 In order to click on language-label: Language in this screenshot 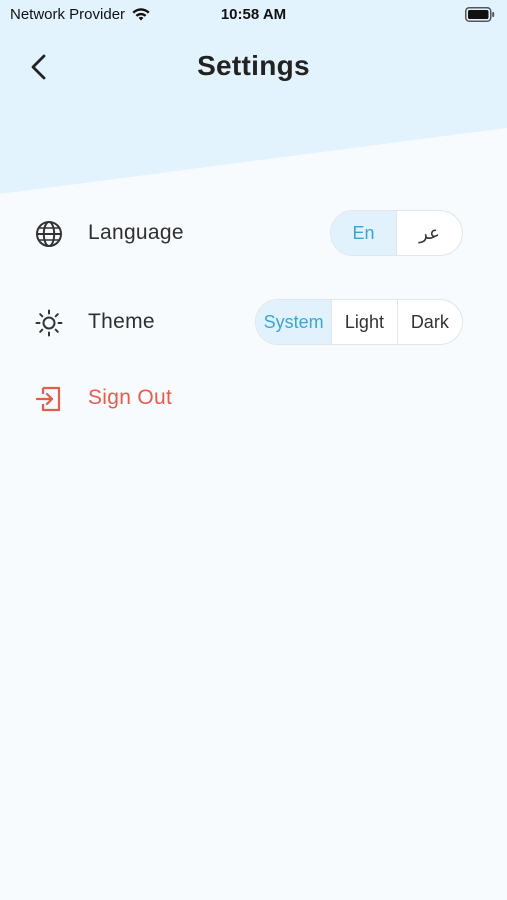, I will do `click(136, 232)`.